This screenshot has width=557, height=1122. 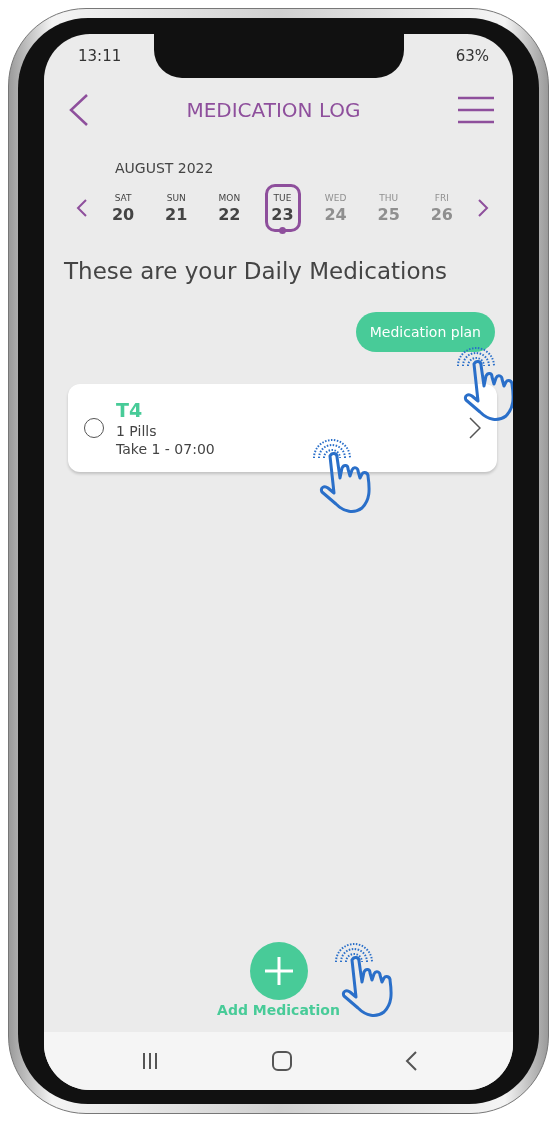 I want to click on plus-icon, so click(x=278, y=971).